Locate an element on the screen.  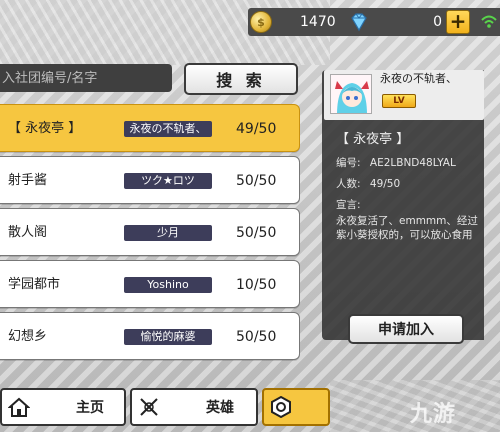
guild-row: 射手酱 ツク★ロツ 50/50 is located at coordinates (150, 180).